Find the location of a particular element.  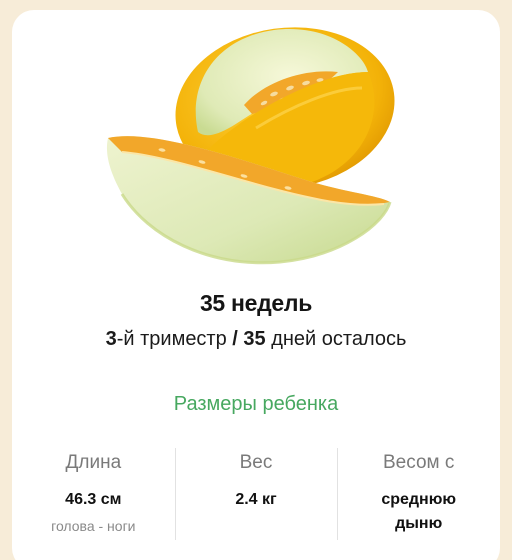

days-left-number: 35 is located at coordinates (251, 339).